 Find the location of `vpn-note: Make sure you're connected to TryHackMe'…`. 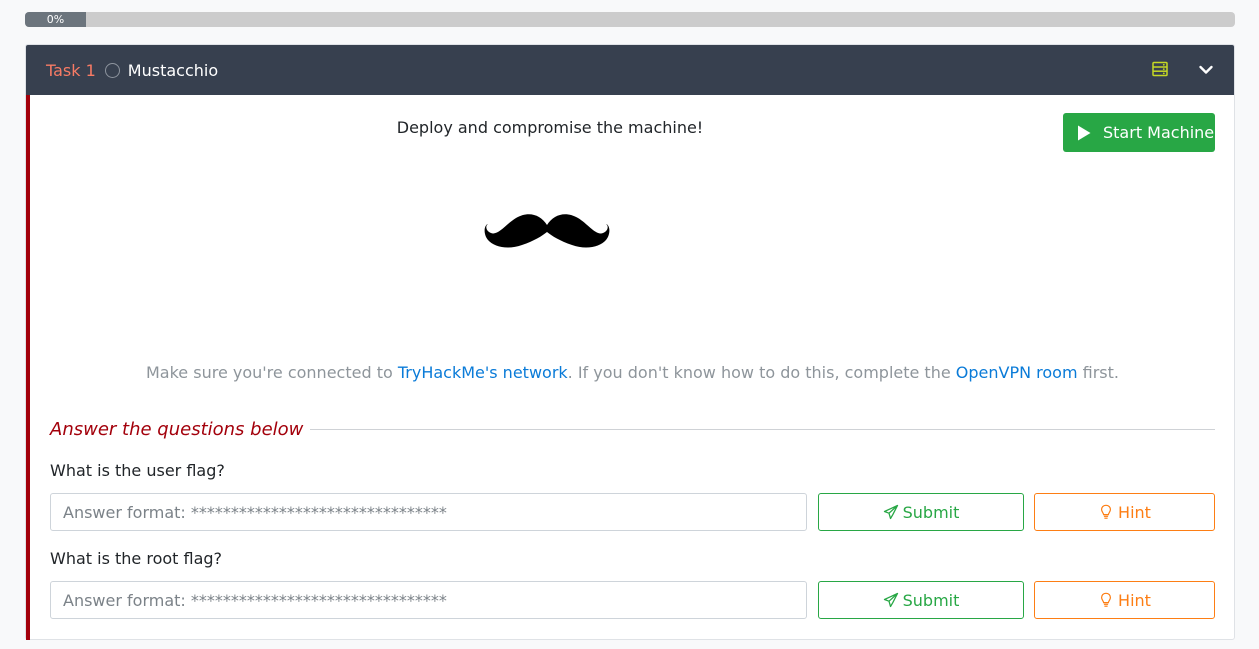

vpn-note: Make sure you're connected to TryHackMe'… is located at coordinates (632, 372).